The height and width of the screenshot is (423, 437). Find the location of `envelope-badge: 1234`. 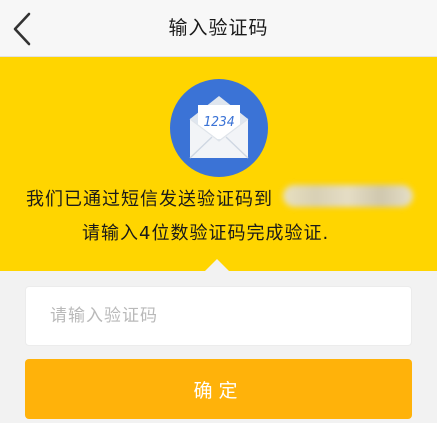

envelope-badge: 1234 is located at coordinates (219, 128).